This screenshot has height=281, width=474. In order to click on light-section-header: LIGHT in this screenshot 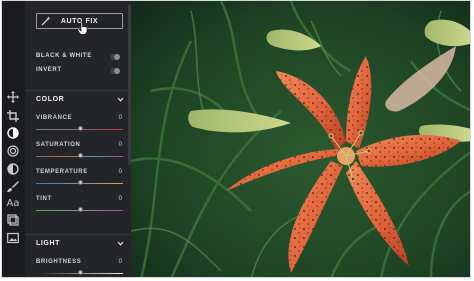, I will do `click(78, 243)`.